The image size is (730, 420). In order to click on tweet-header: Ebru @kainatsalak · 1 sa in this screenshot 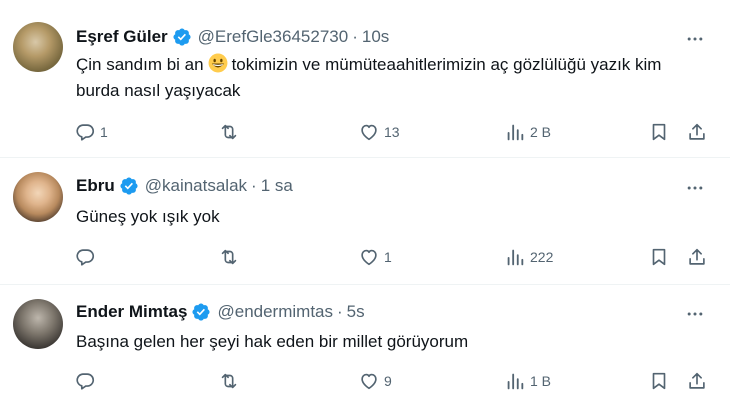, I will do `click(184, 186)`.